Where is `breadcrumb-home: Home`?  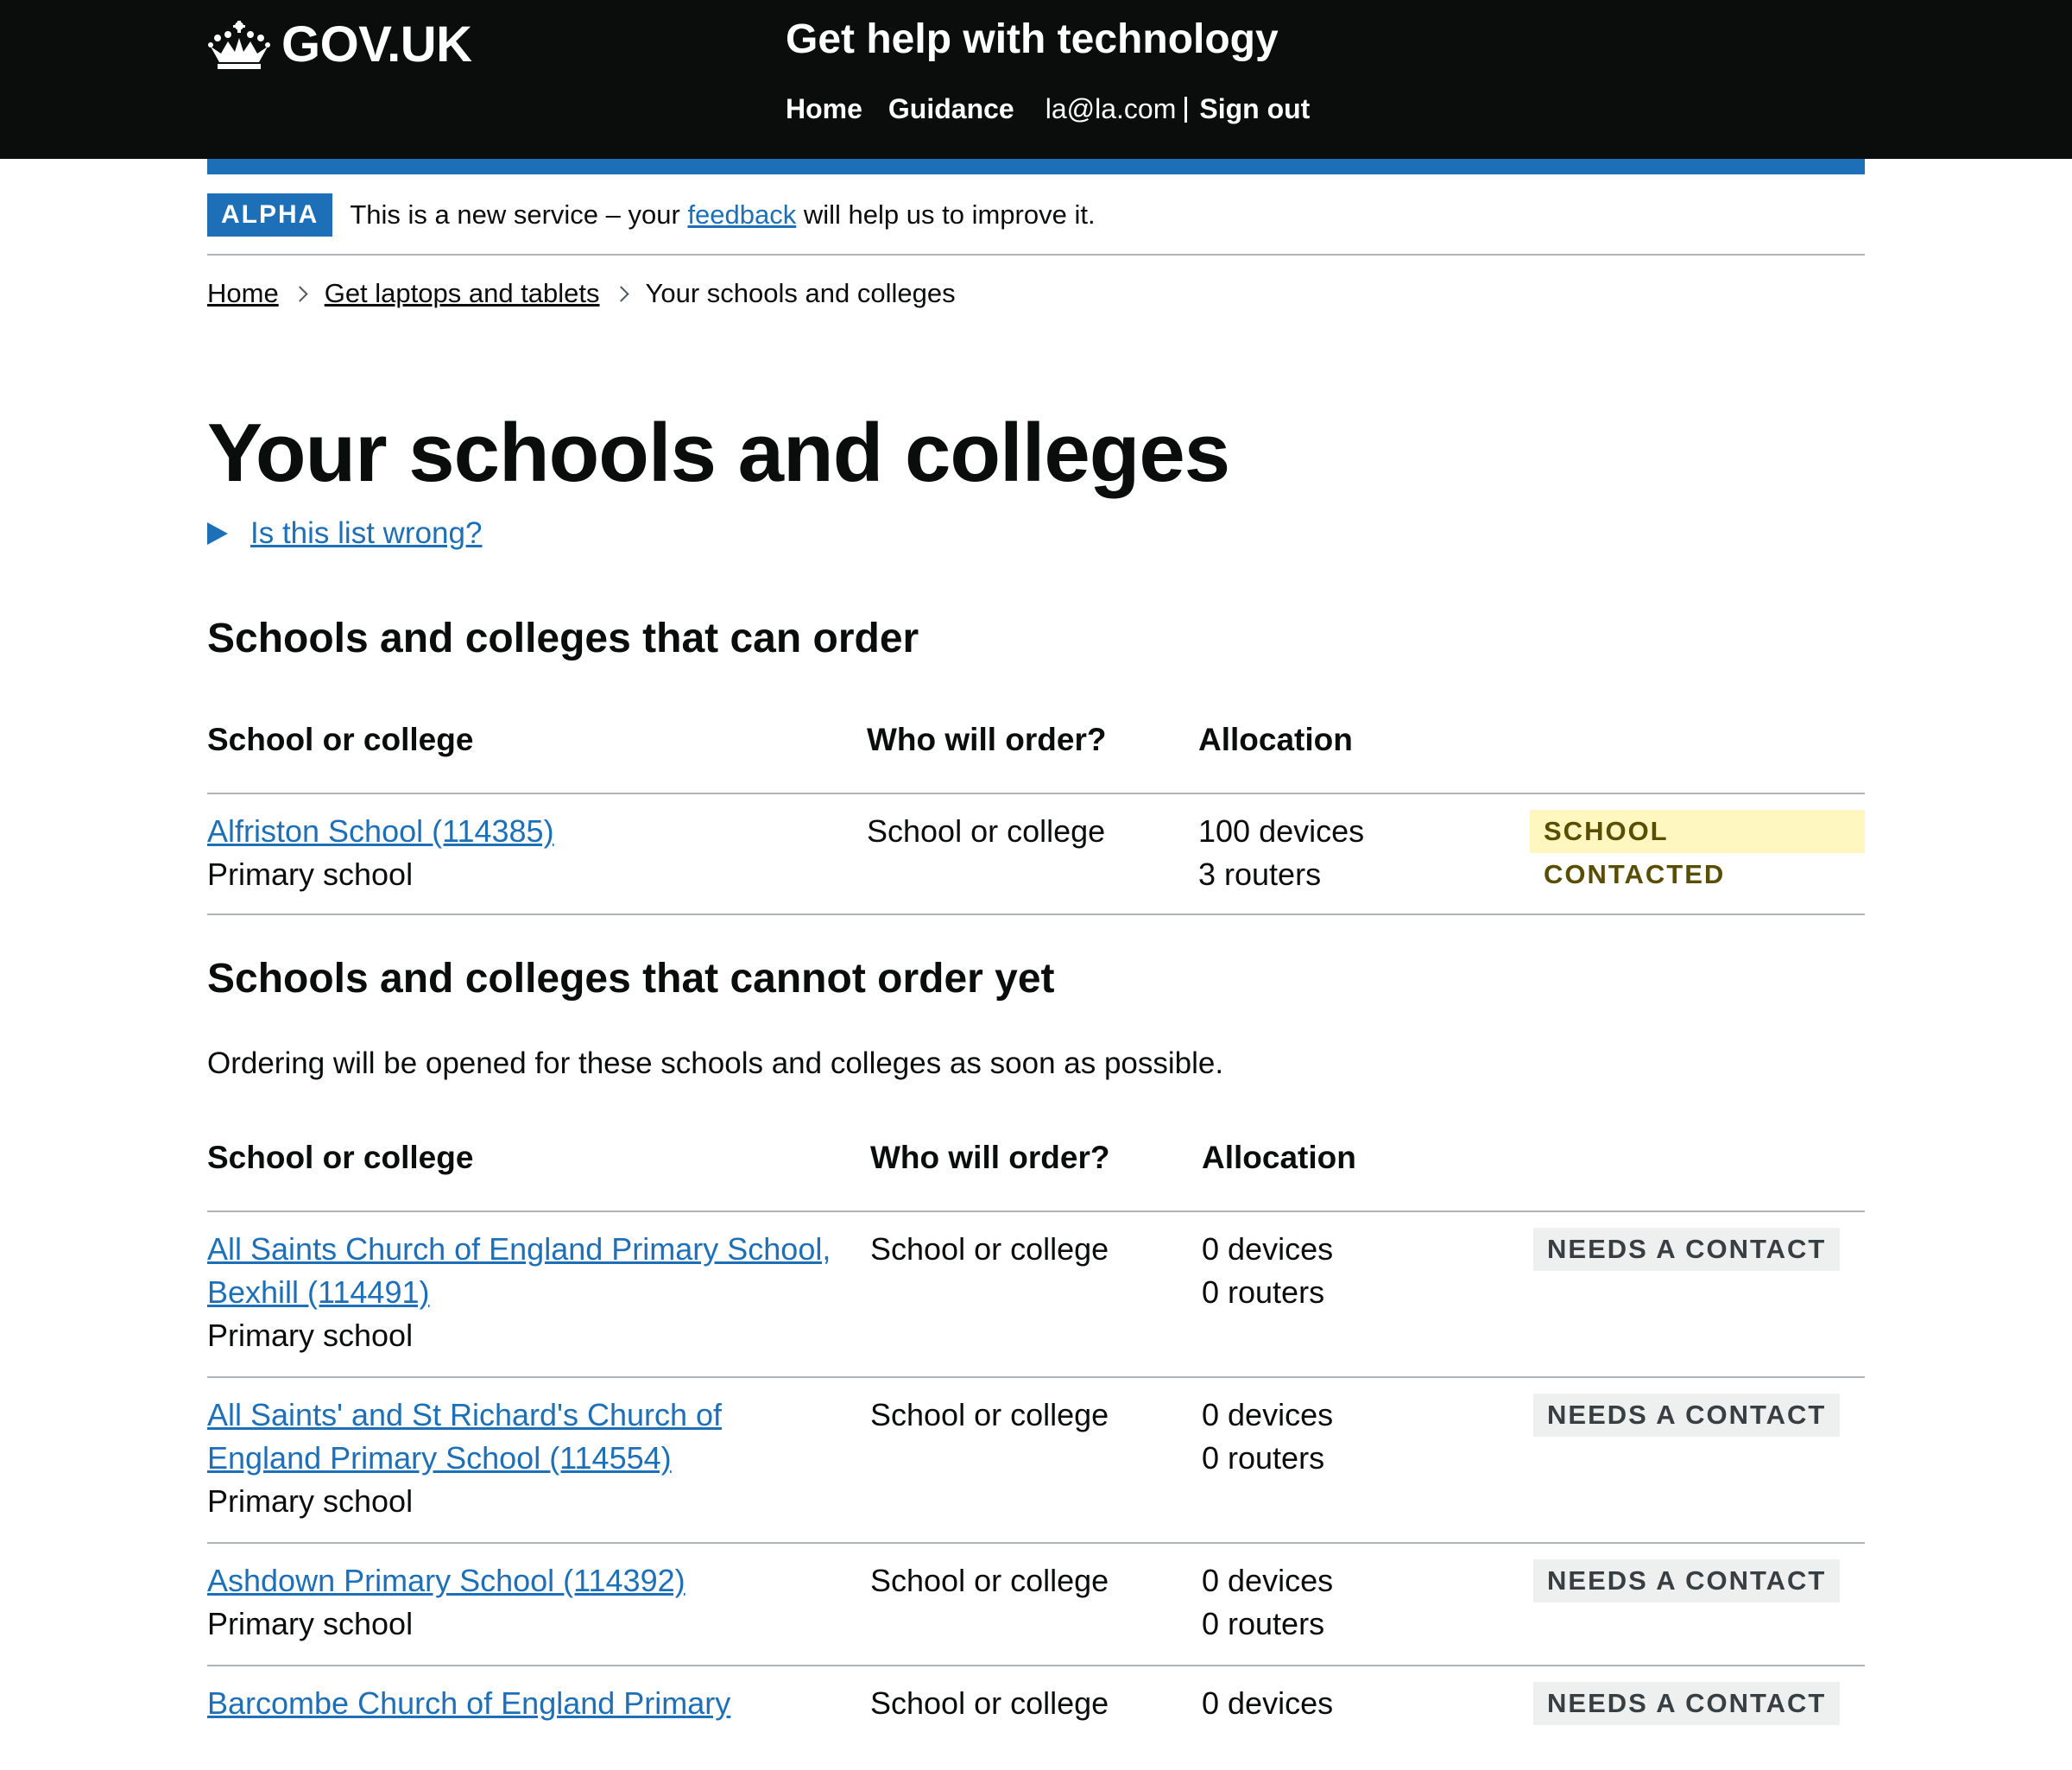 breadcrumb-home: Home is located at coordinates (243, 294).